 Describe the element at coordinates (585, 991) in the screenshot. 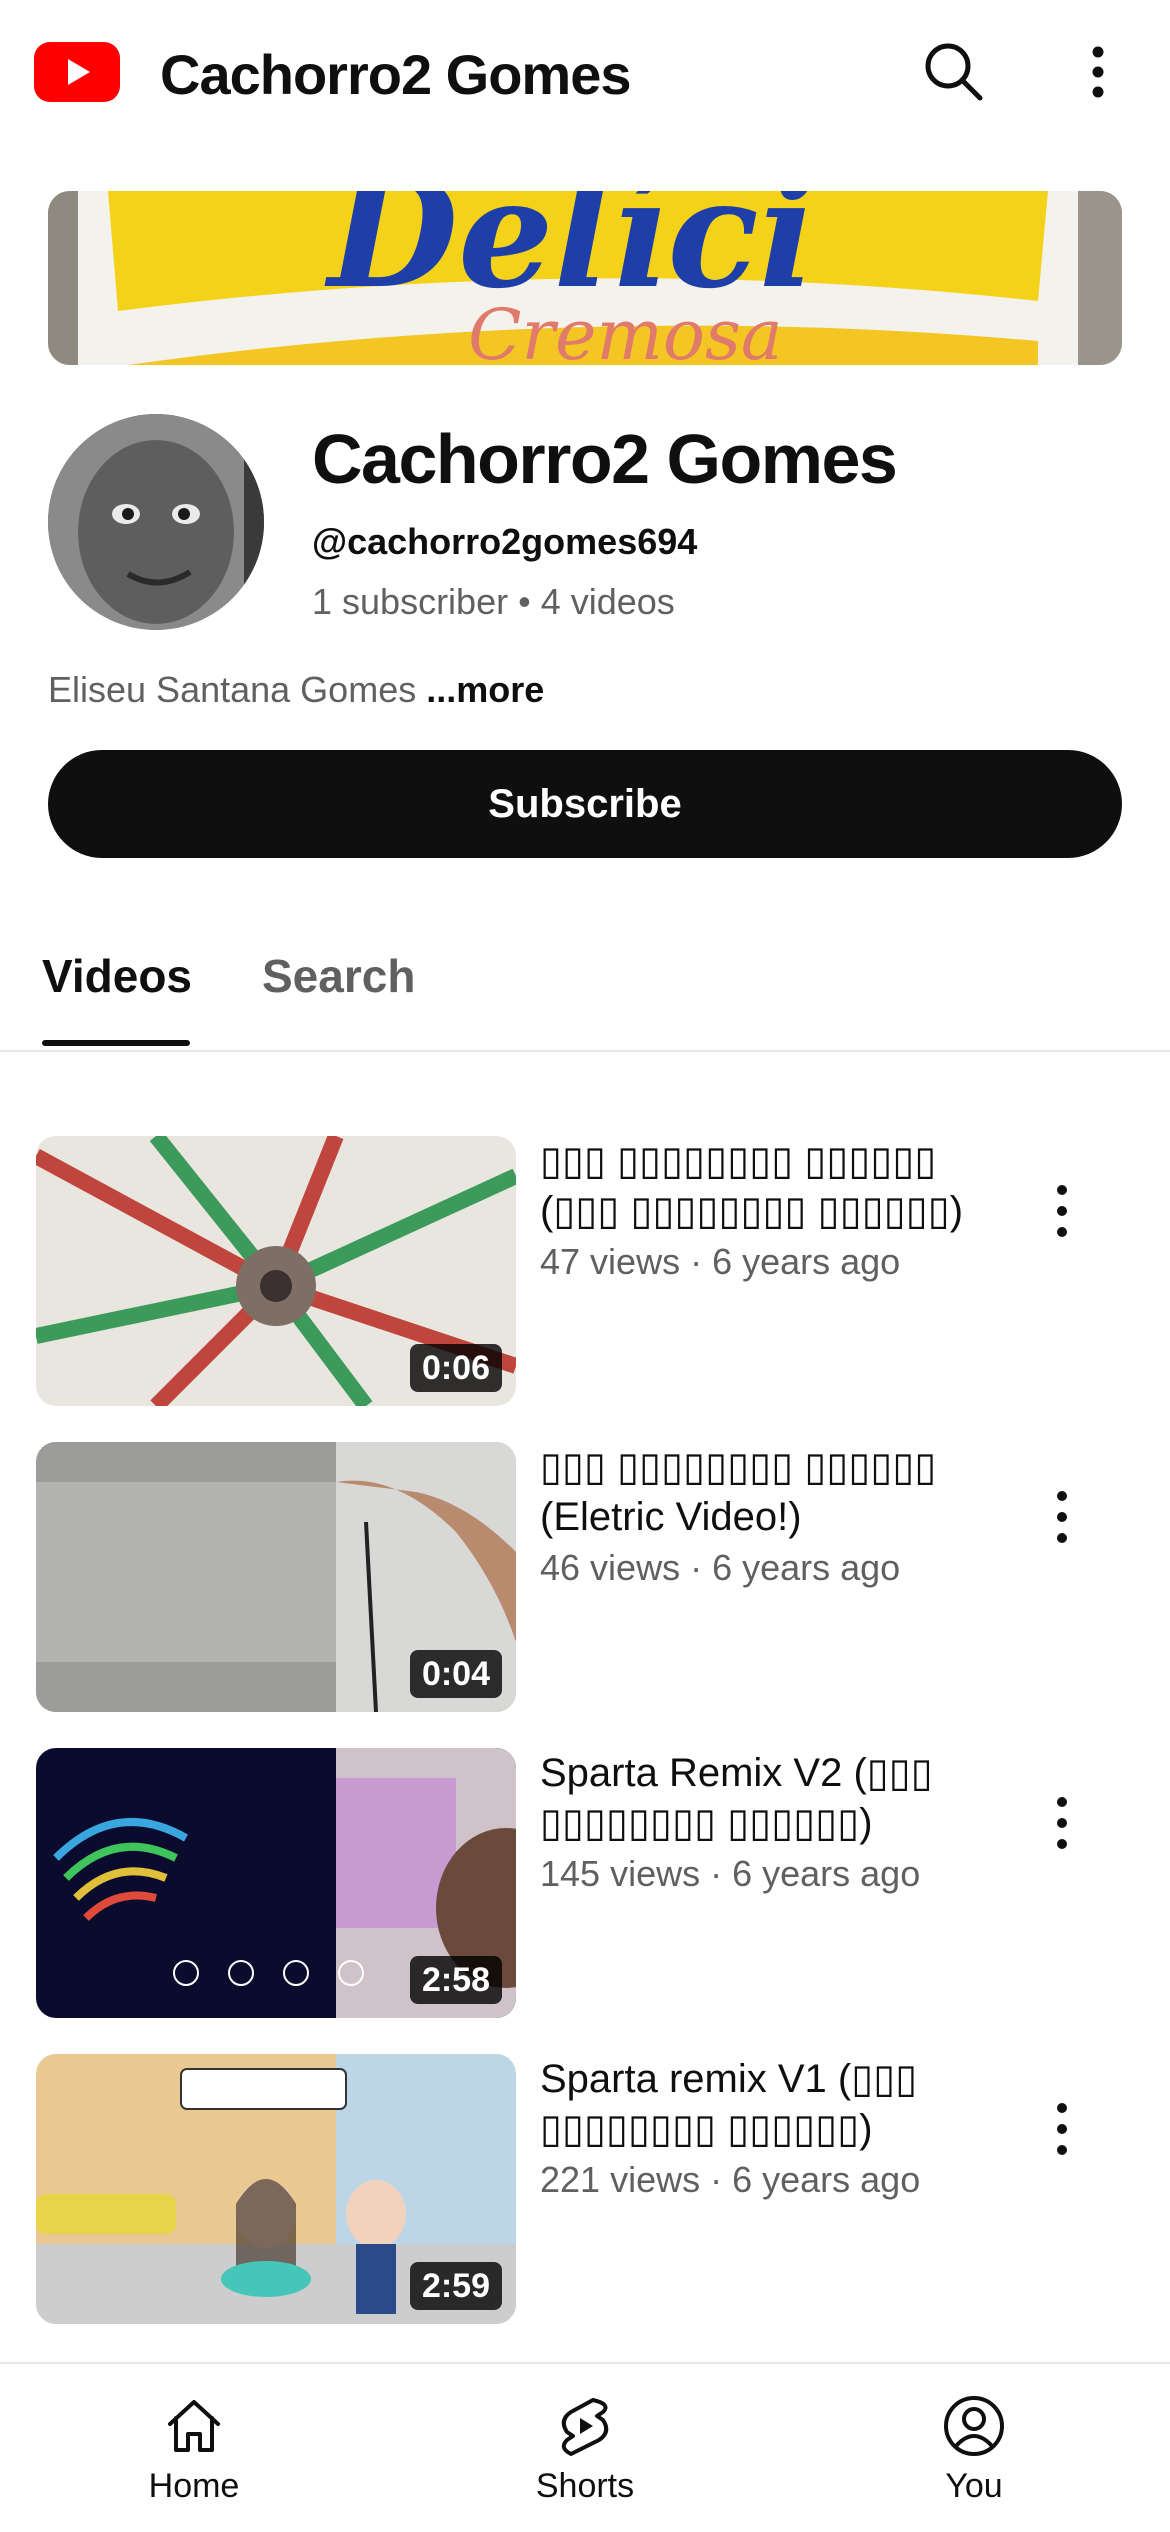

I see `channel-tabs: Videos Search` at that location.